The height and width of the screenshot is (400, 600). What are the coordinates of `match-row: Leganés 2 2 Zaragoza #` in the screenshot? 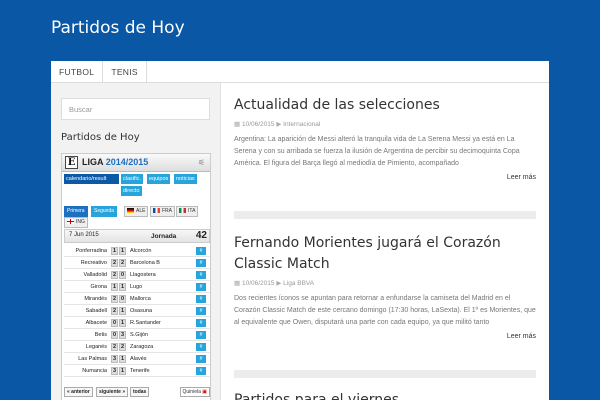 It's located at (137, 347).